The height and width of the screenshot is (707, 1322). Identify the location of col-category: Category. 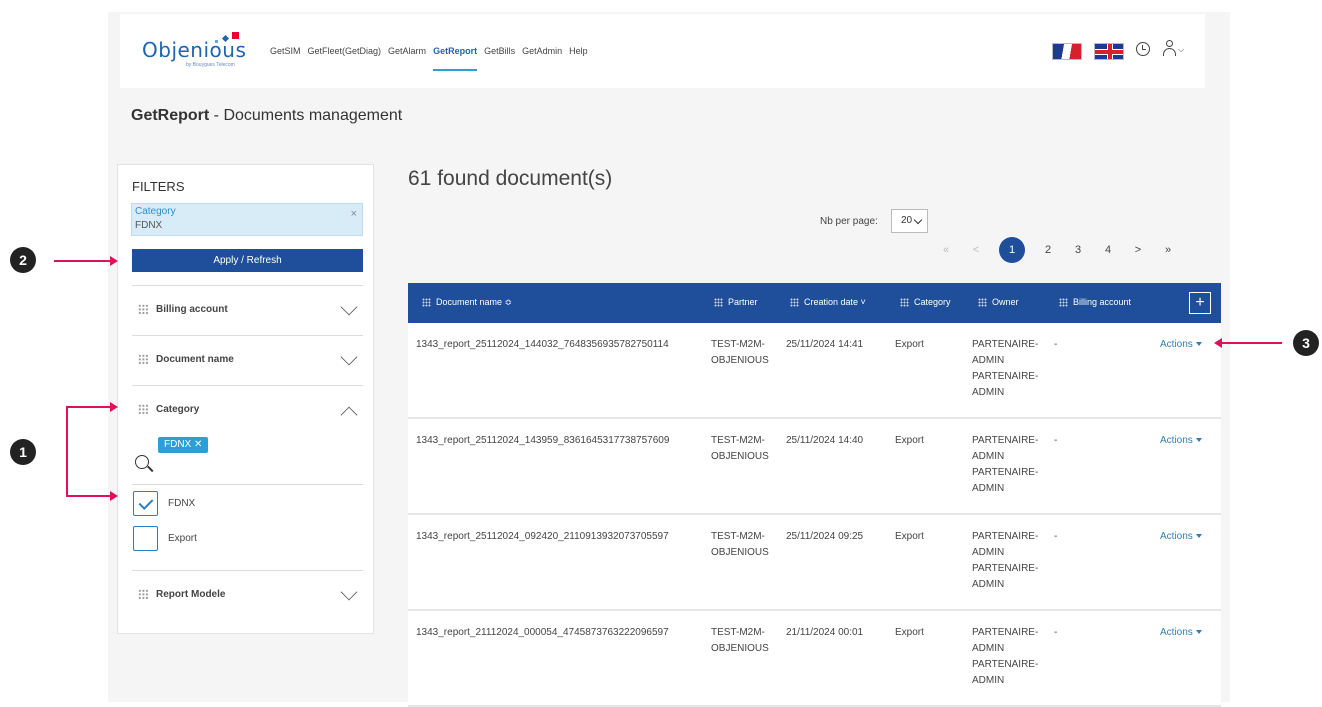
(925, 302).